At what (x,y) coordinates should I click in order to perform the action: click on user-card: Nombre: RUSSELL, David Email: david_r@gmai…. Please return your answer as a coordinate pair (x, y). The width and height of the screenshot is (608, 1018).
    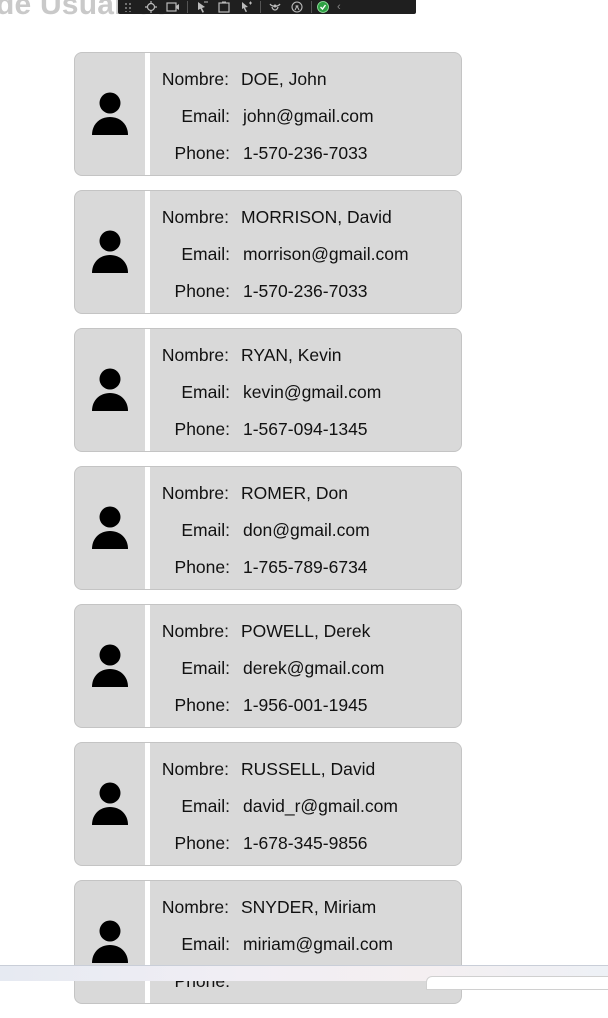
    Looking at the image, I should click on (268, 804).